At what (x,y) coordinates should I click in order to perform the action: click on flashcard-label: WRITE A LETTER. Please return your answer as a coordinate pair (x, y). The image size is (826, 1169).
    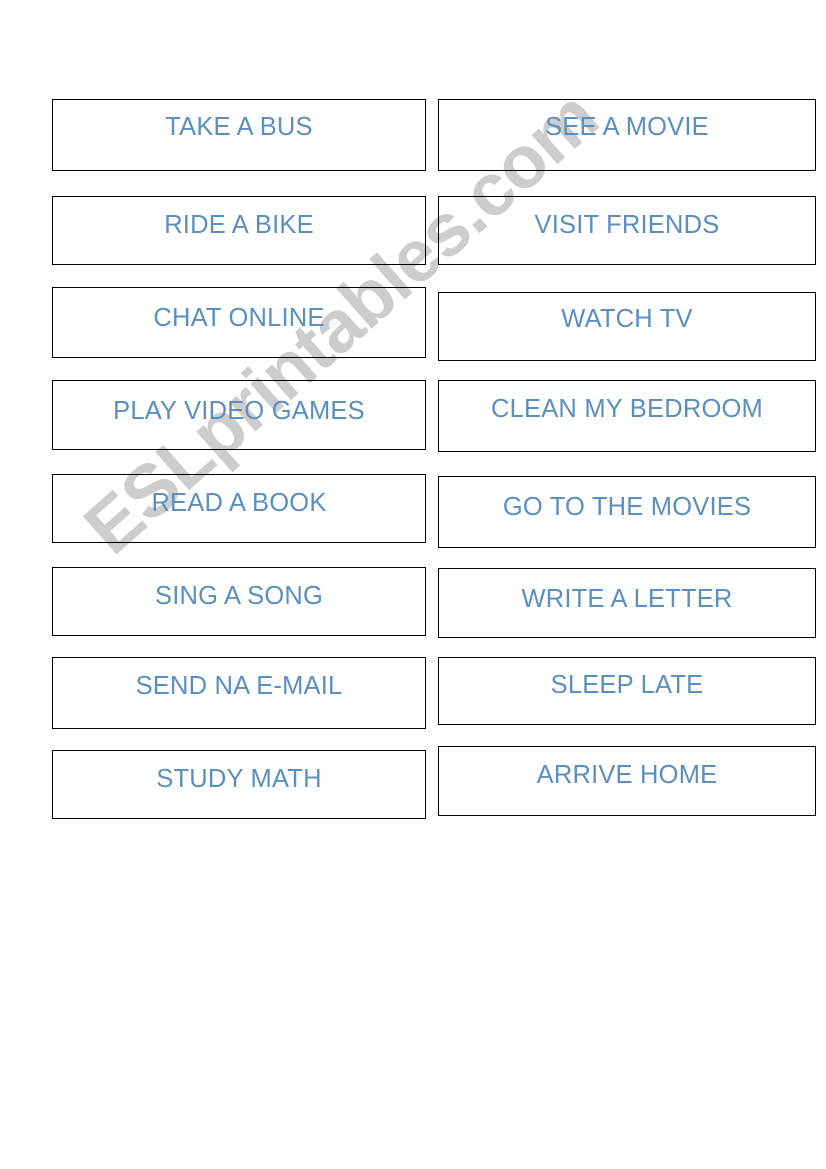
    Looking at the image, I should click on (627, 599).